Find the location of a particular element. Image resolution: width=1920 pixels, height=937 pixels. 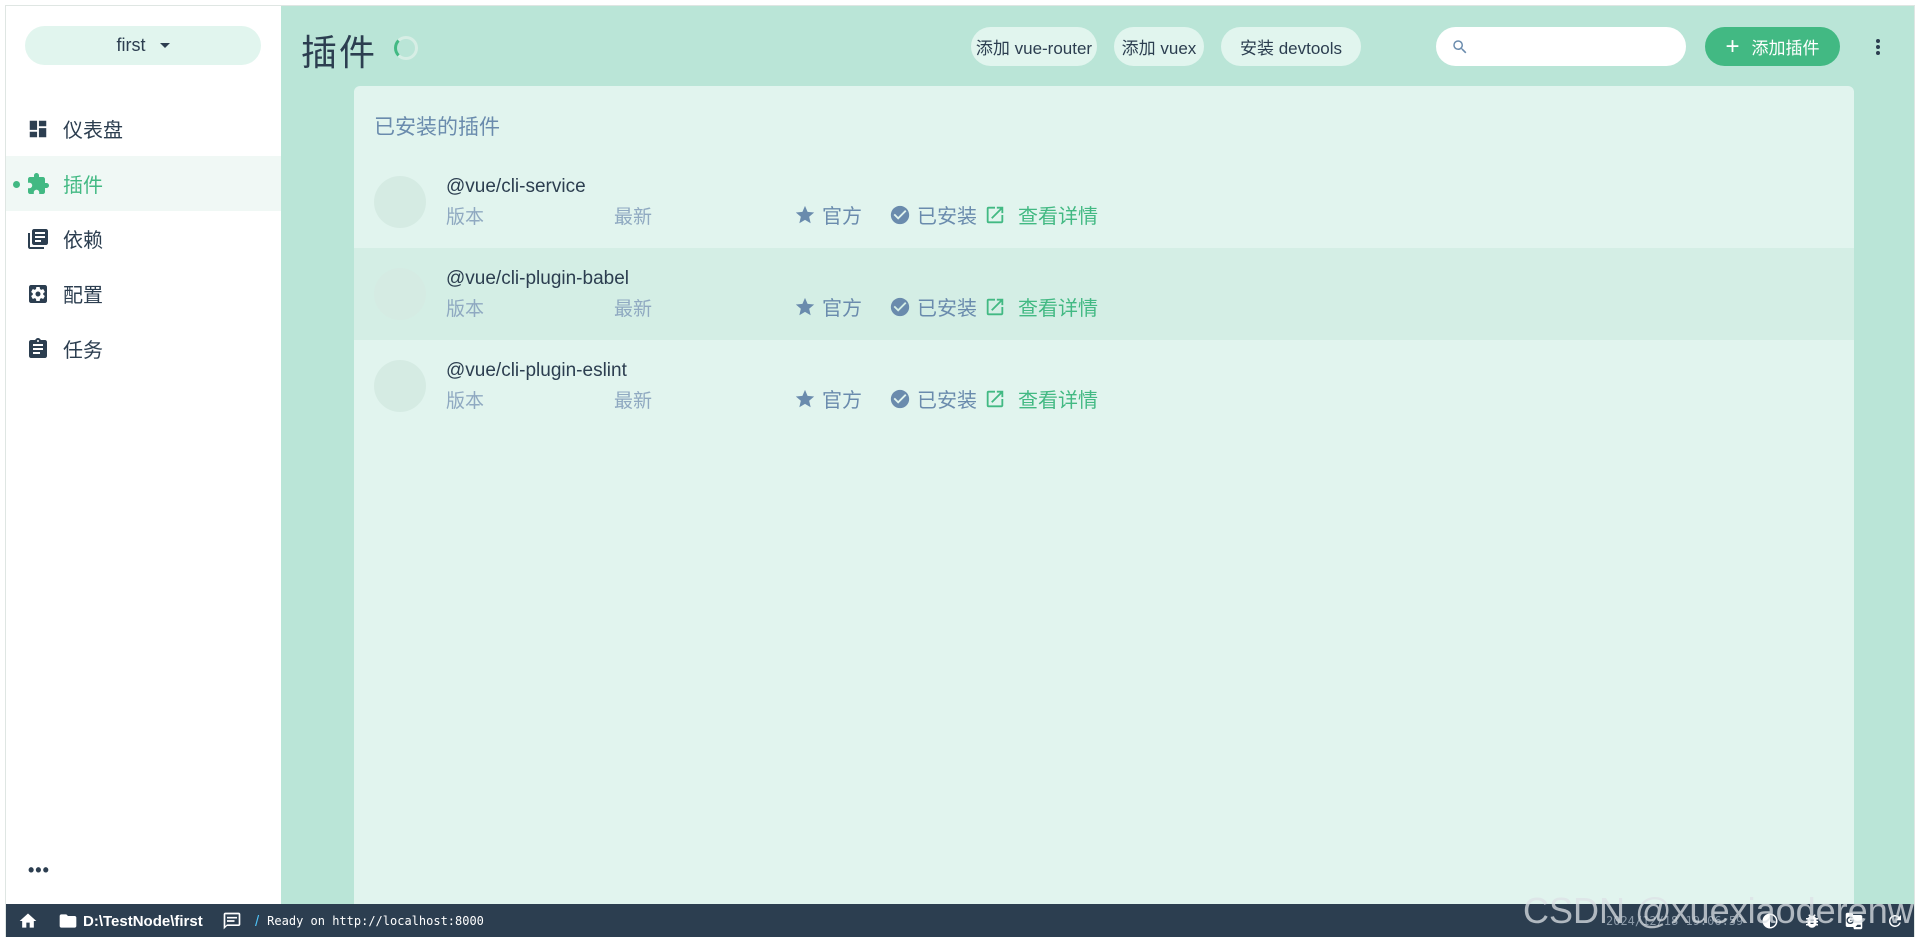

more-options-icon is located at coordinates (1878, 47).